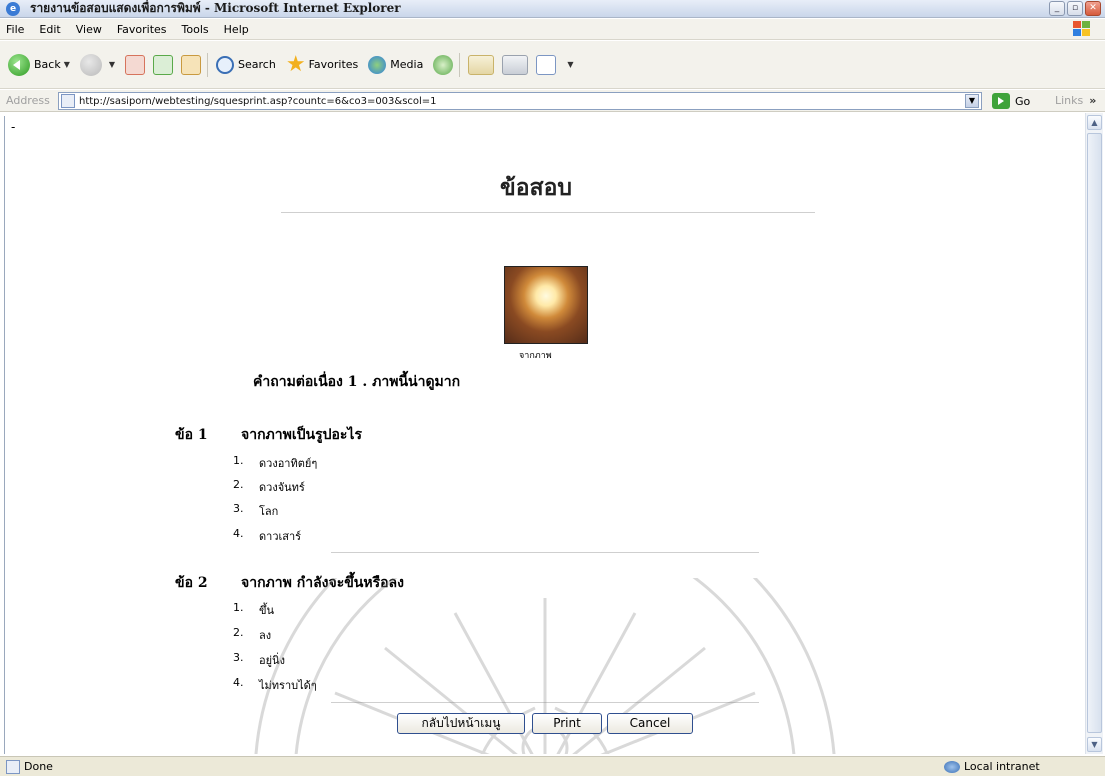 The width and height of the screenshot is (1105, 776). What do you see at coordinates (1093, 8) in the screenshot?
I see `close-button: ✕` at bounding box center [1093, 8].